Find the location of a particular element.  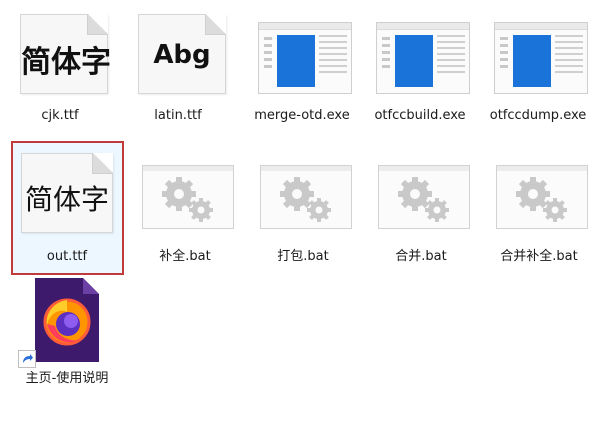

file-bat-merge: 合并.bat is located at coordinates (421, 207).